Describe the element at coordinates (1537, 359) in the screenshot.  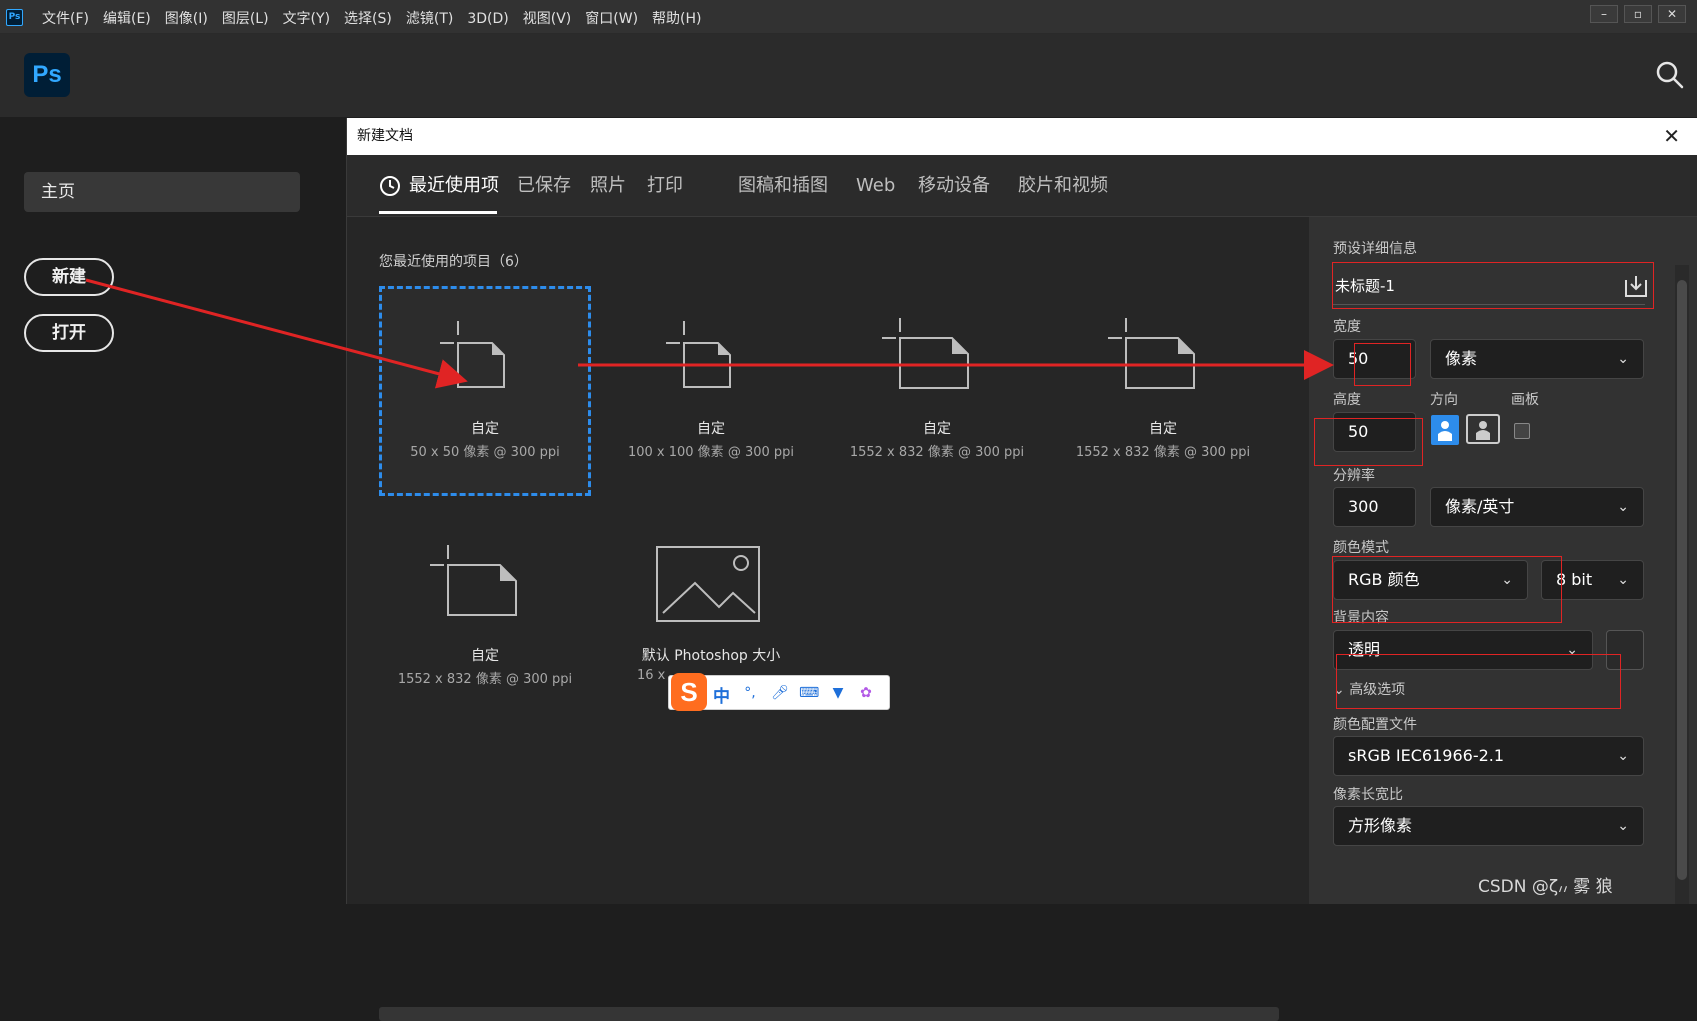
I see `width-unit-select: 像素 ⌄` at that location.